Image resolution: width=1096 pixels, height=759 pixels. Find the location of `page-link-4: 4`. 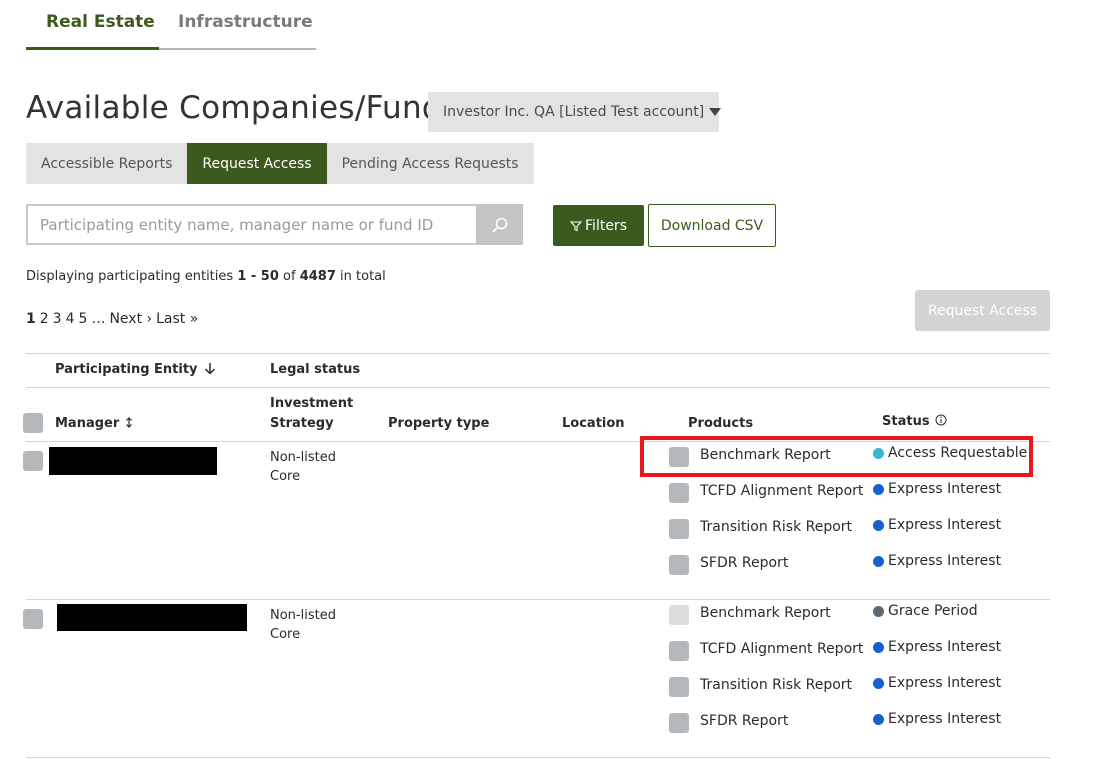

page-link-4: 4 is located at coordinates (70, 319).